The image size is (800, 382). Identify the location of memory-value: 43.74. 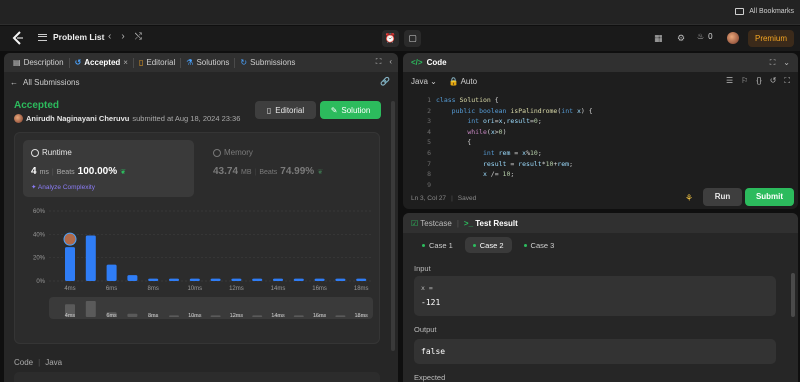
(226, 171).